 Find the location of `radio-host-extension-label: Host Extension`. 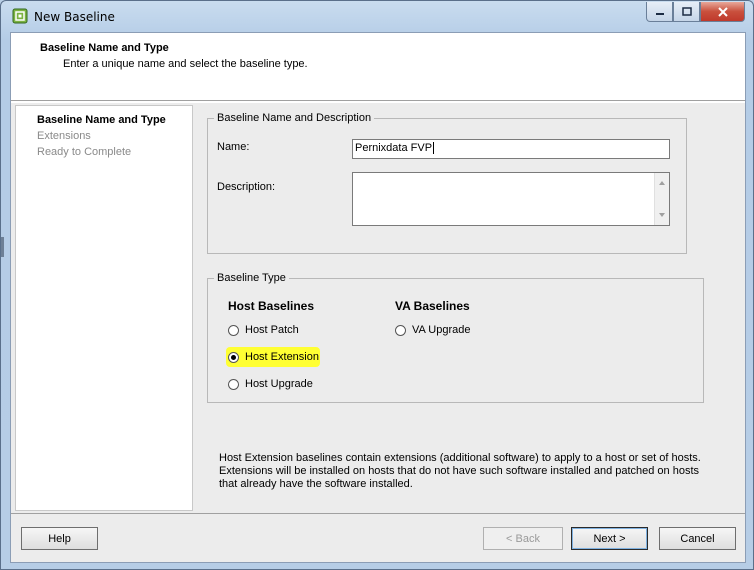

radio-host-extension-label: Host Extension is located at coordinates (282, 357).